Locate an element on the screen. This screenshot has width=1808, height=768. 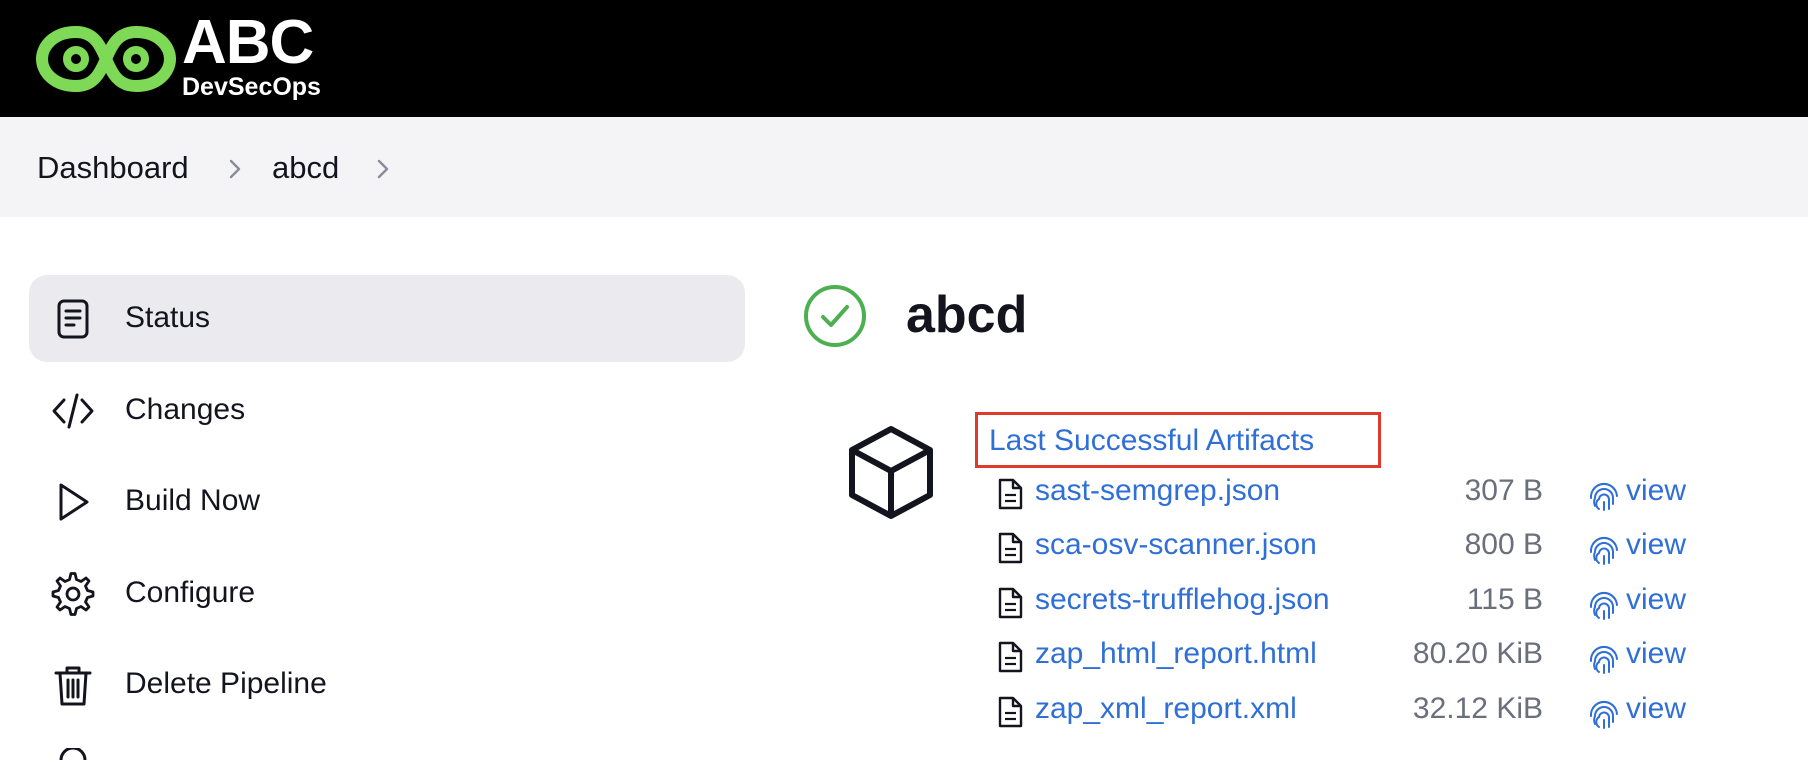
sidebar-item-label: Status is located at coordinates (168, 317).